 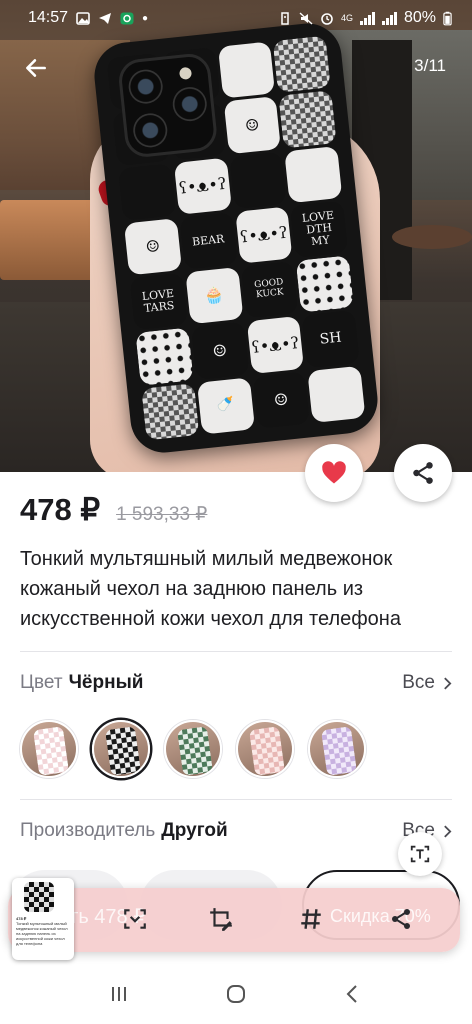 What do you see at coordinates (158, 301) in the screenshot?
I see `case-love-tars-text: LOVE TARS` at bounding box center [158, 301].